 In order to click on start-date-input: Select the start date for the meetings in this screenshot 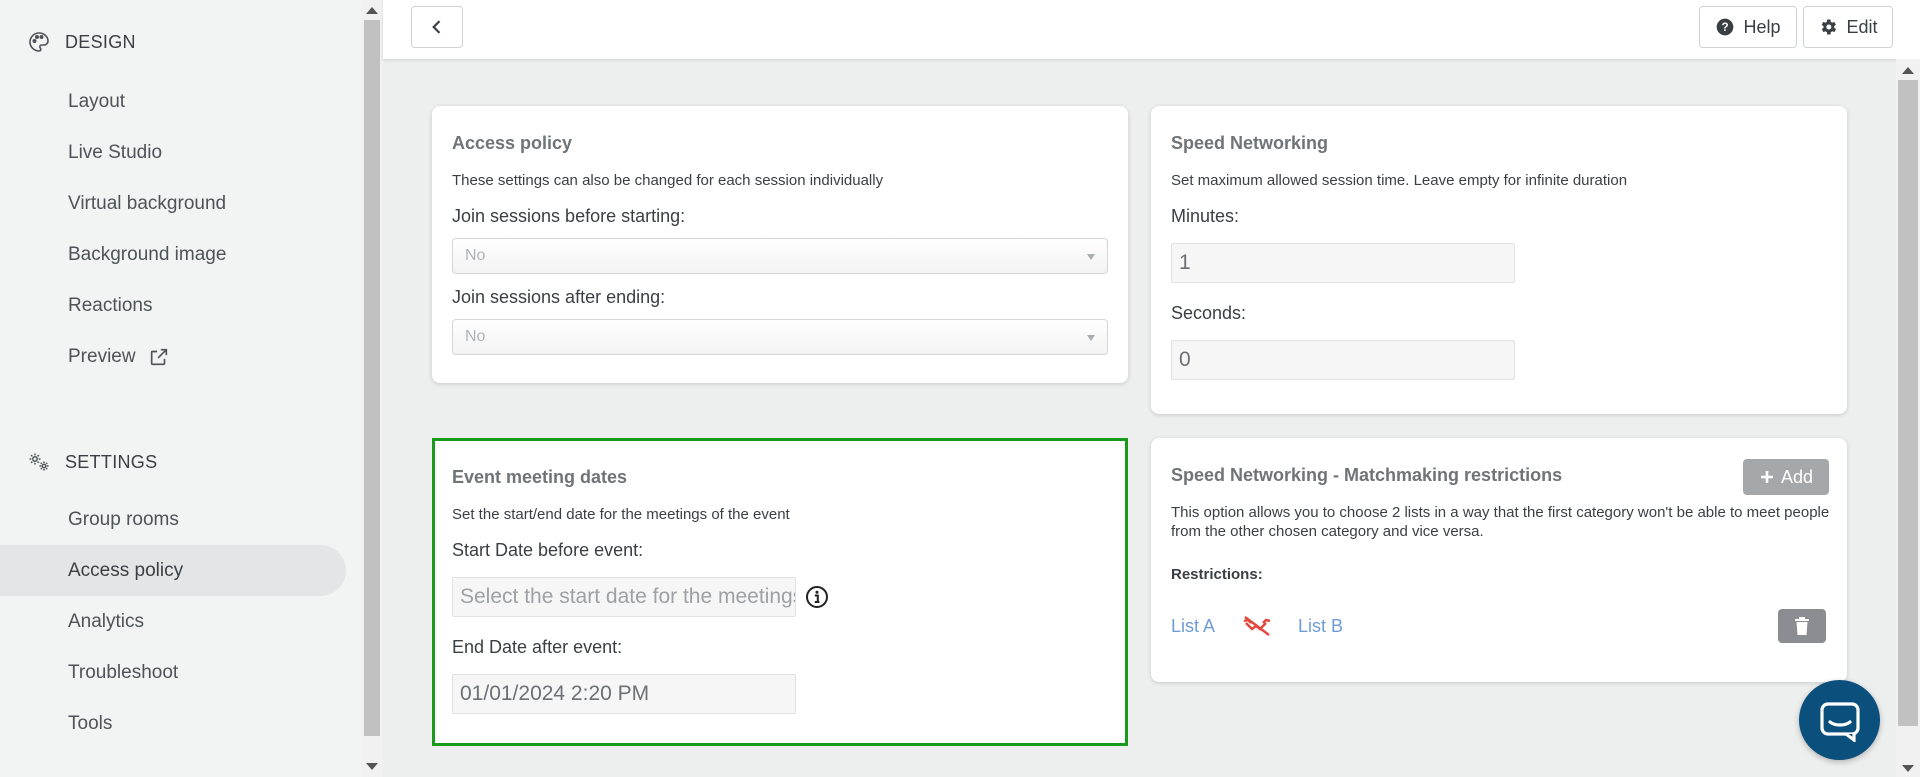, I will do `click(624, 597)`.